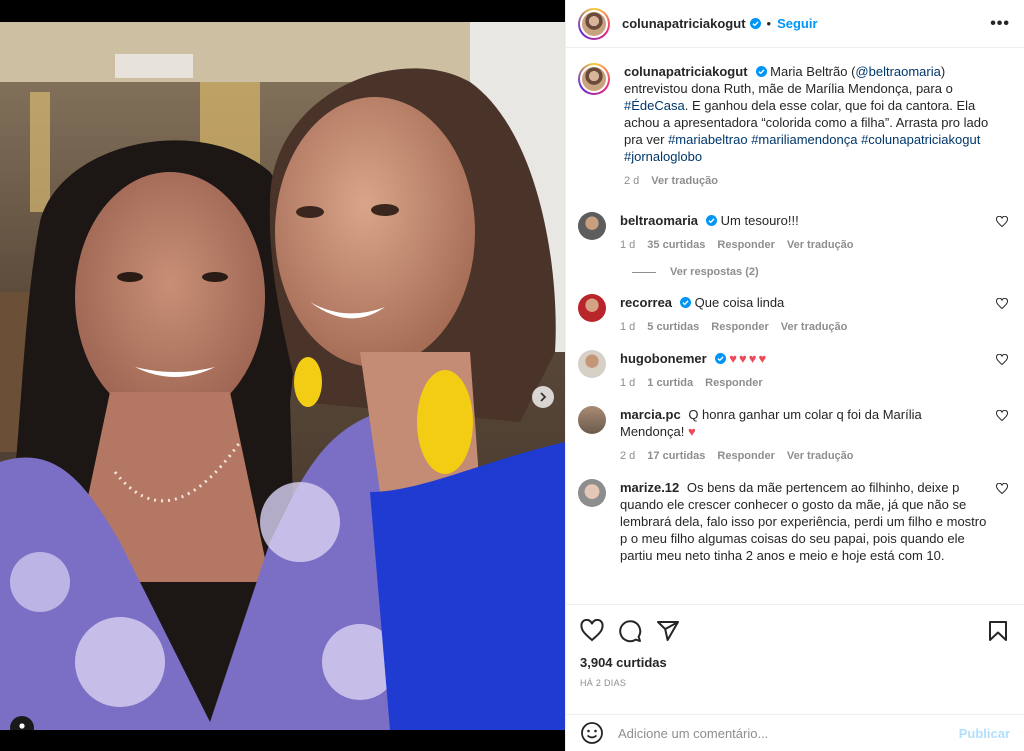  Describe the element at coordinates (631, 181) in the screenshot. I see `caption-time: 2 d` at that location.